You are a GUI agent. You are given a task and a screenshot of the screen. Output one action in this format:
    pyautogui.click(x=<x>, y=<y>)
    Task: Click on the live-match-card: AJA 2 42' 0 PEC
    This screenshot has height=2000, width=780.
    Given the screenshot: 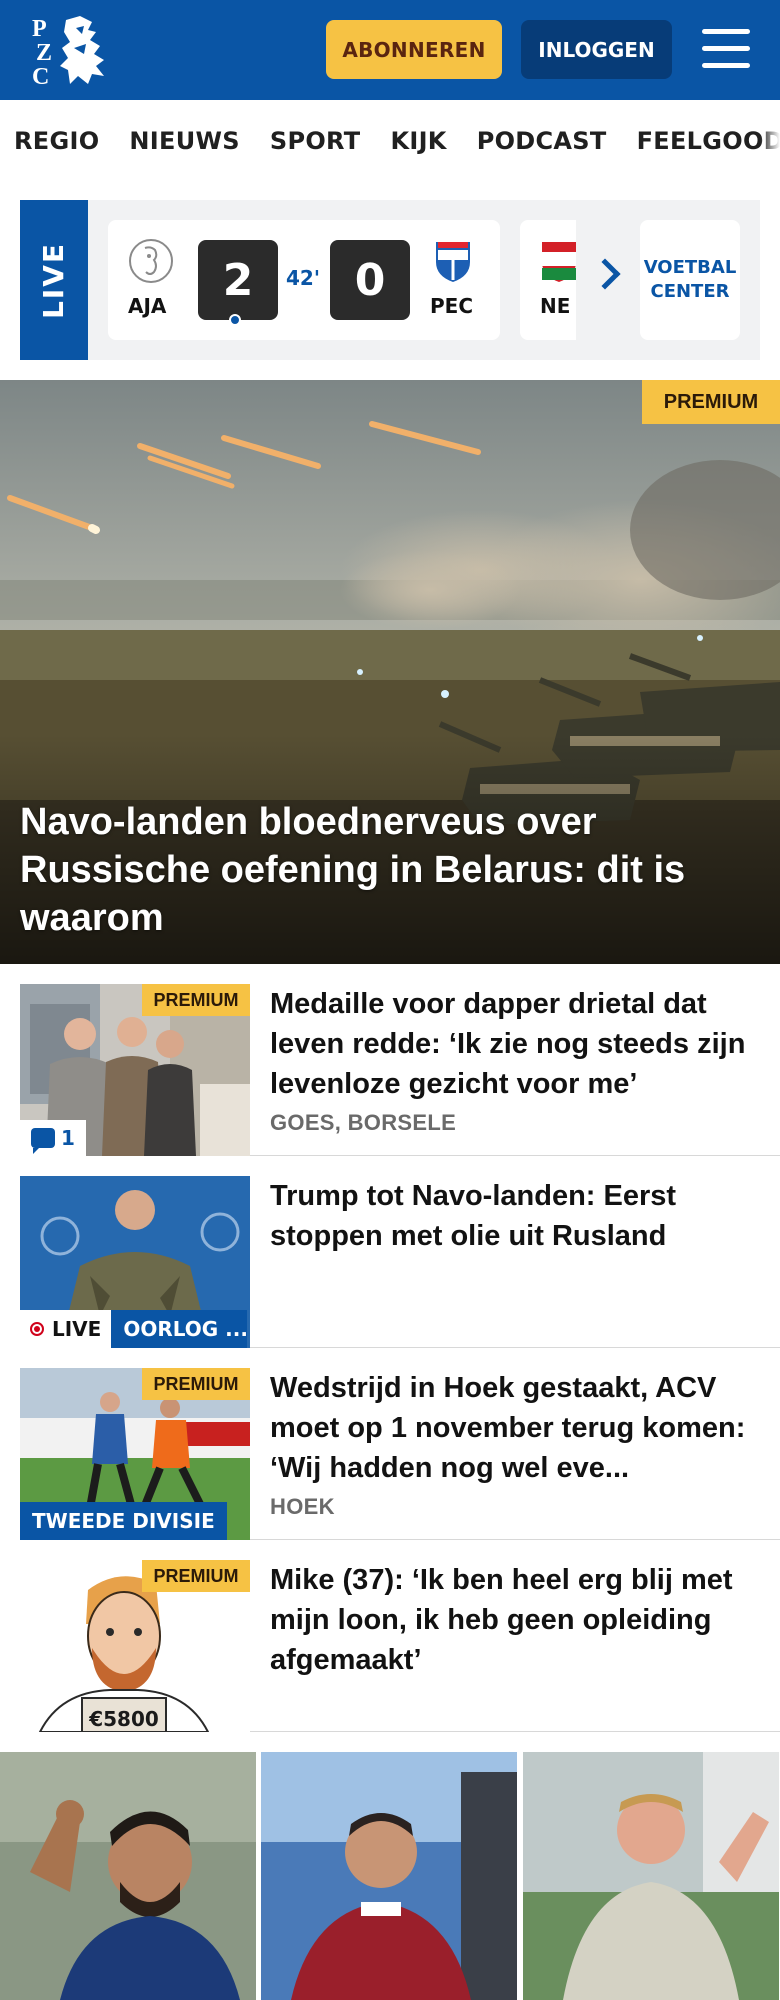 What is the action you would take?
    pyautogui.click(x=304, y=280)
    